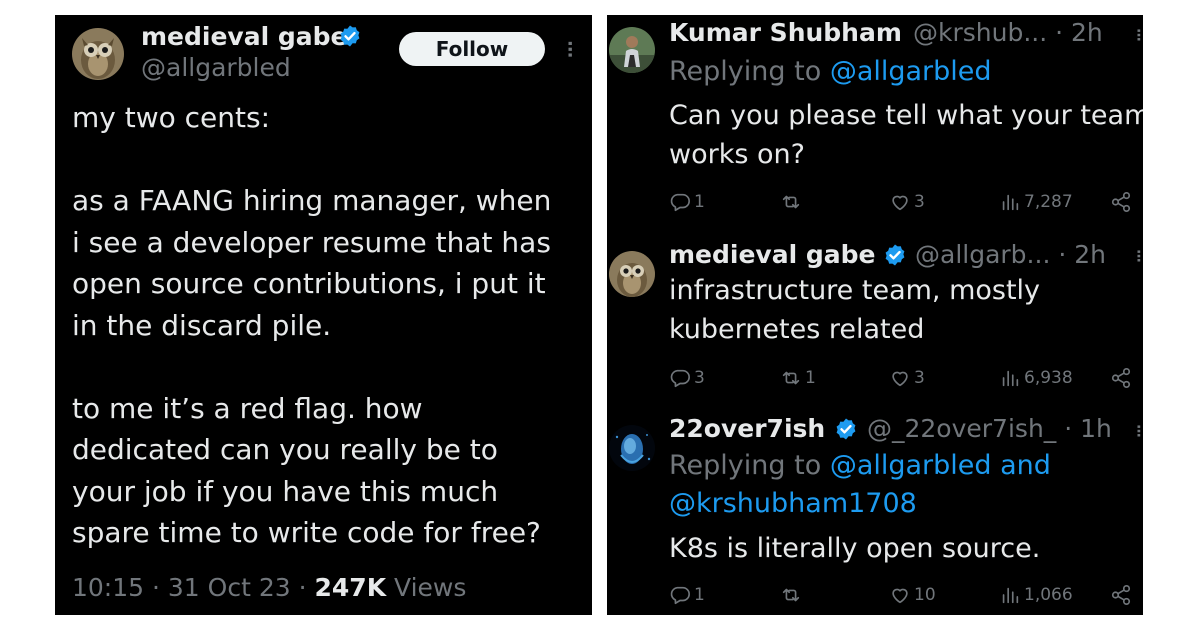  I want to click on tweet-line: your job if you have this much, so click(285, 491).